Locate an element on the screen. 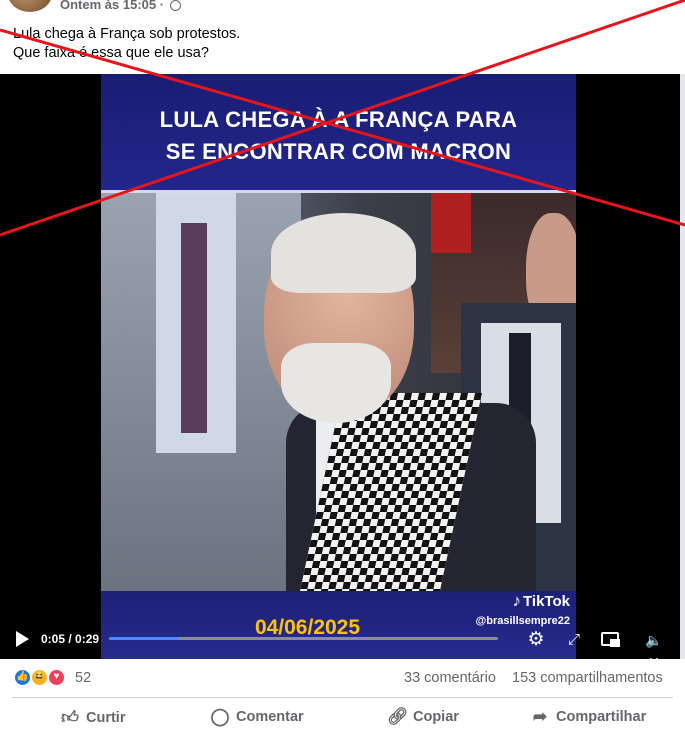 The image size is (685, 736). main-person-hair is located at coordinates (343, 253).